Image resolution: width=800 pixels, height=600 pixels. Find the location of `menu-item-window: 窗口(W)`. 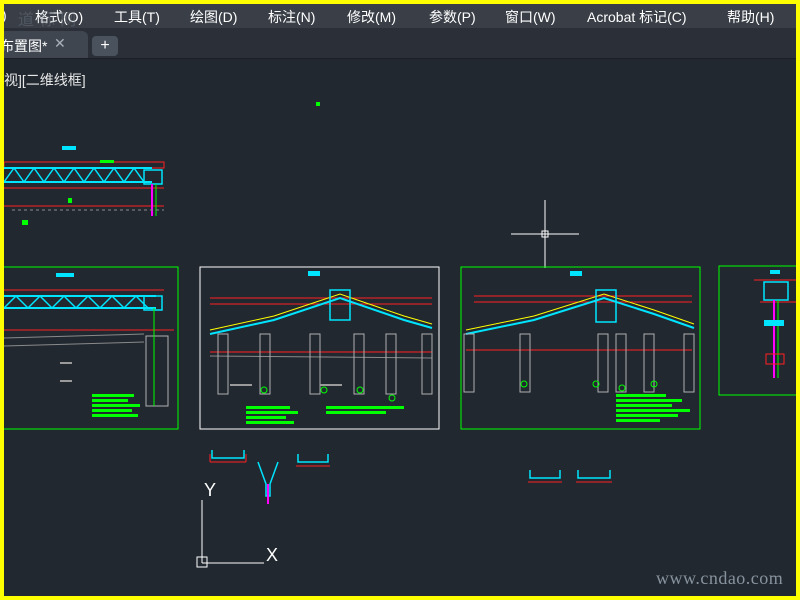

menu-item-window: 窗口(W) is located at coordinates (530, 17).